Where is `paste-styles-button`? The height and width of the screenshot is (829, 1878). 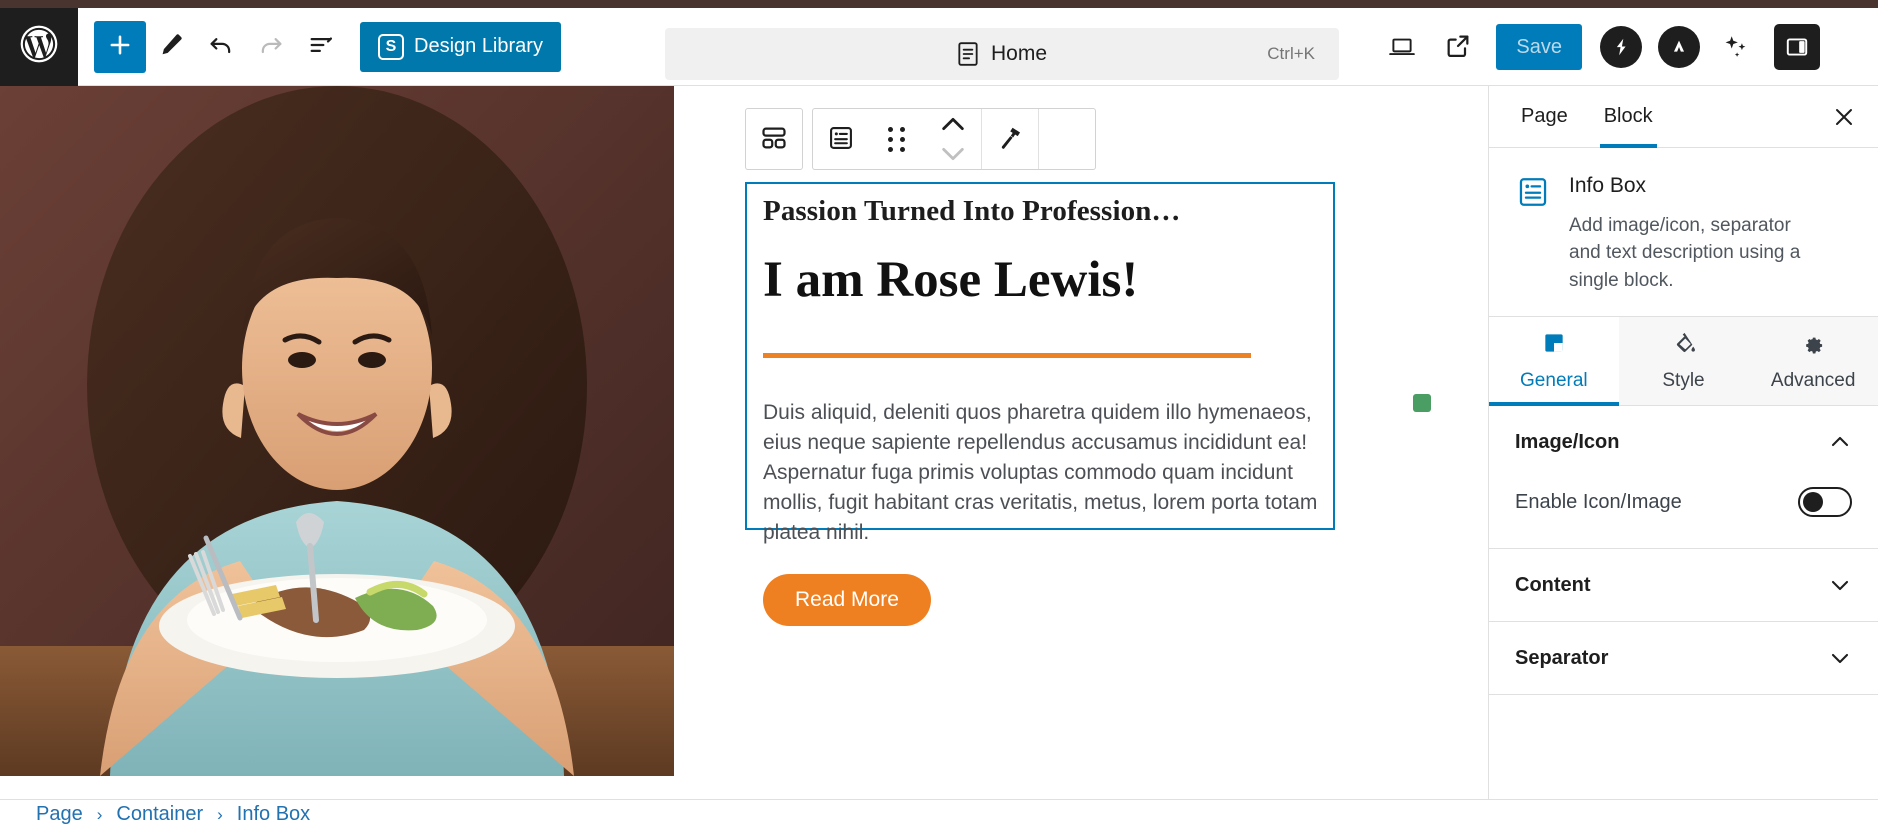 paste-styles-button is located at coordinates (1010, 139).